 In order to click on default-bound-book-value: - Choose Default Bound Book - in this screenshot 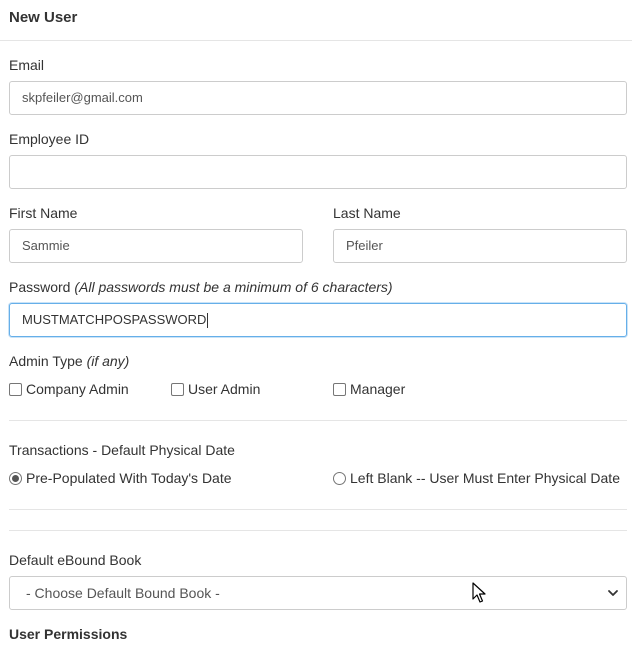, I will do `click(123, 593)`.